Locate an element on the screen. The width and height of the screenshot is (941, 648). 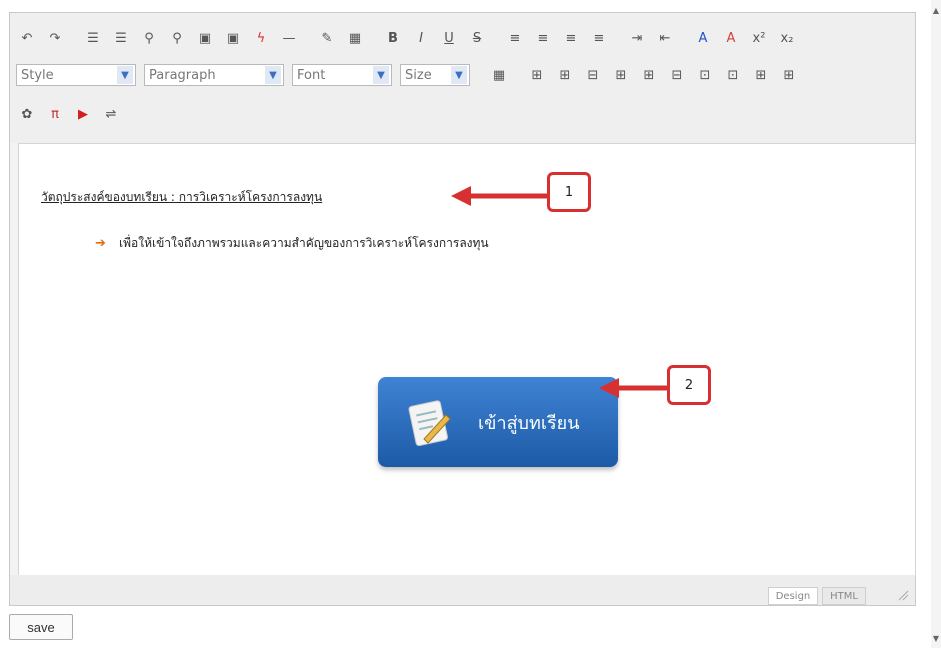
callout-1-number: 1 is located at coordinates (569, 192).